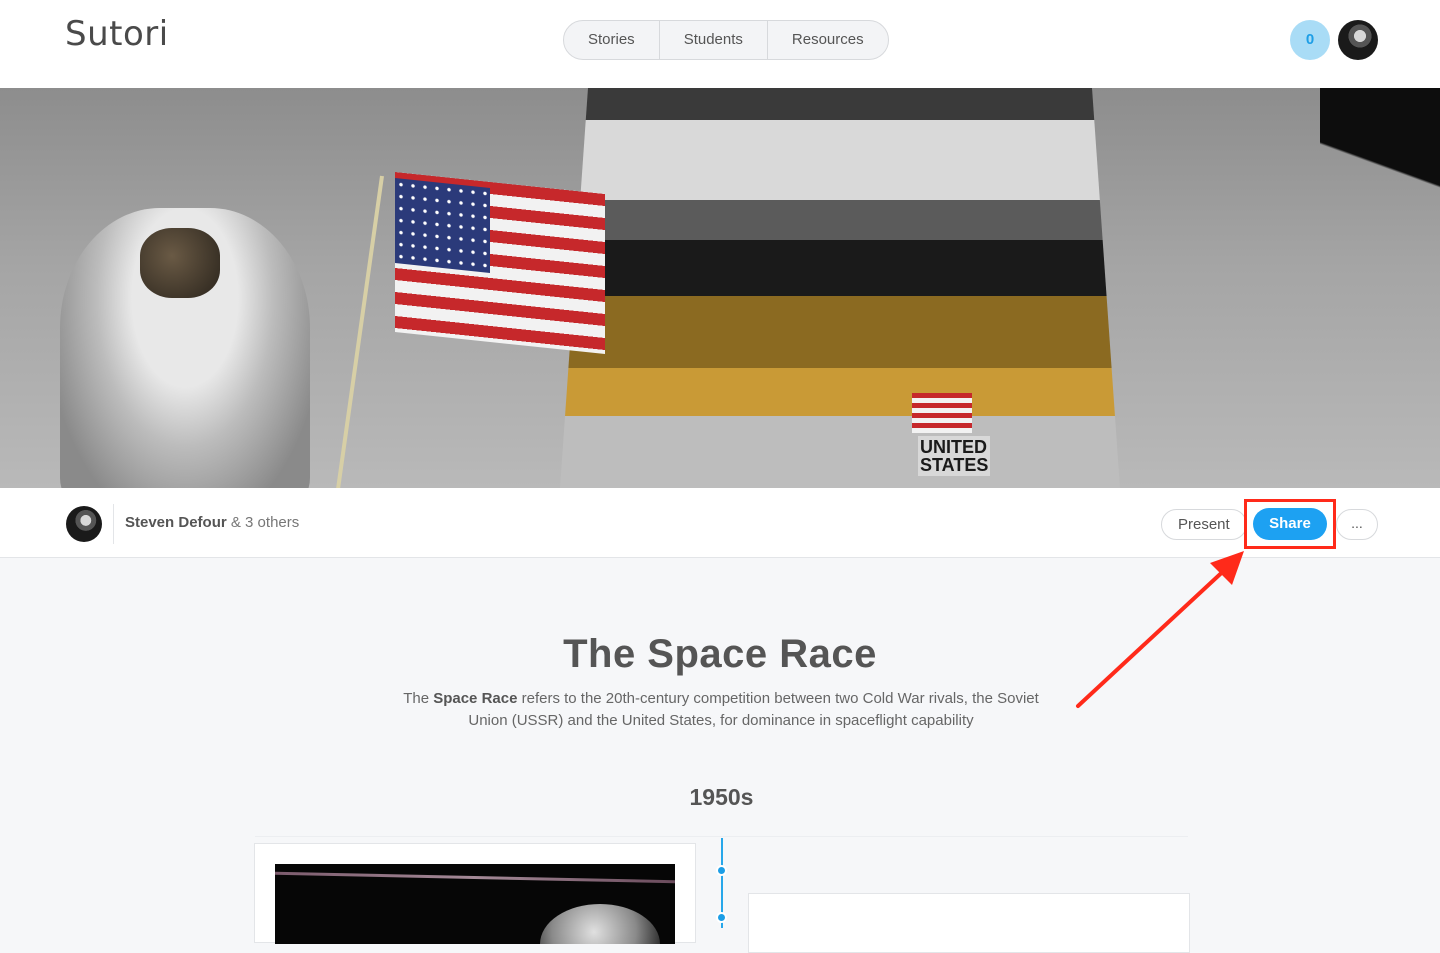 This screenshot has height=953, width=1440. Describe the element at coordinates (117, 34) in the screenshot. I see `sutori-logo: Sutori` at that location.